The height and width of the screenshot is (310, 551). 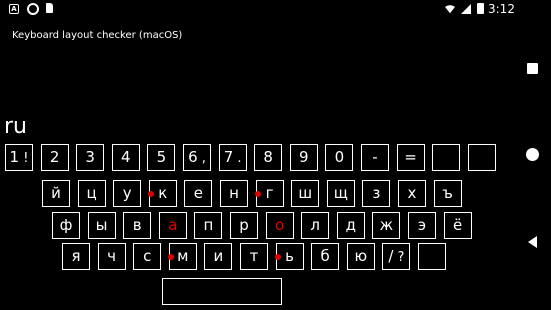 I want to click on key-0: 0, so click(x=339, y=157).